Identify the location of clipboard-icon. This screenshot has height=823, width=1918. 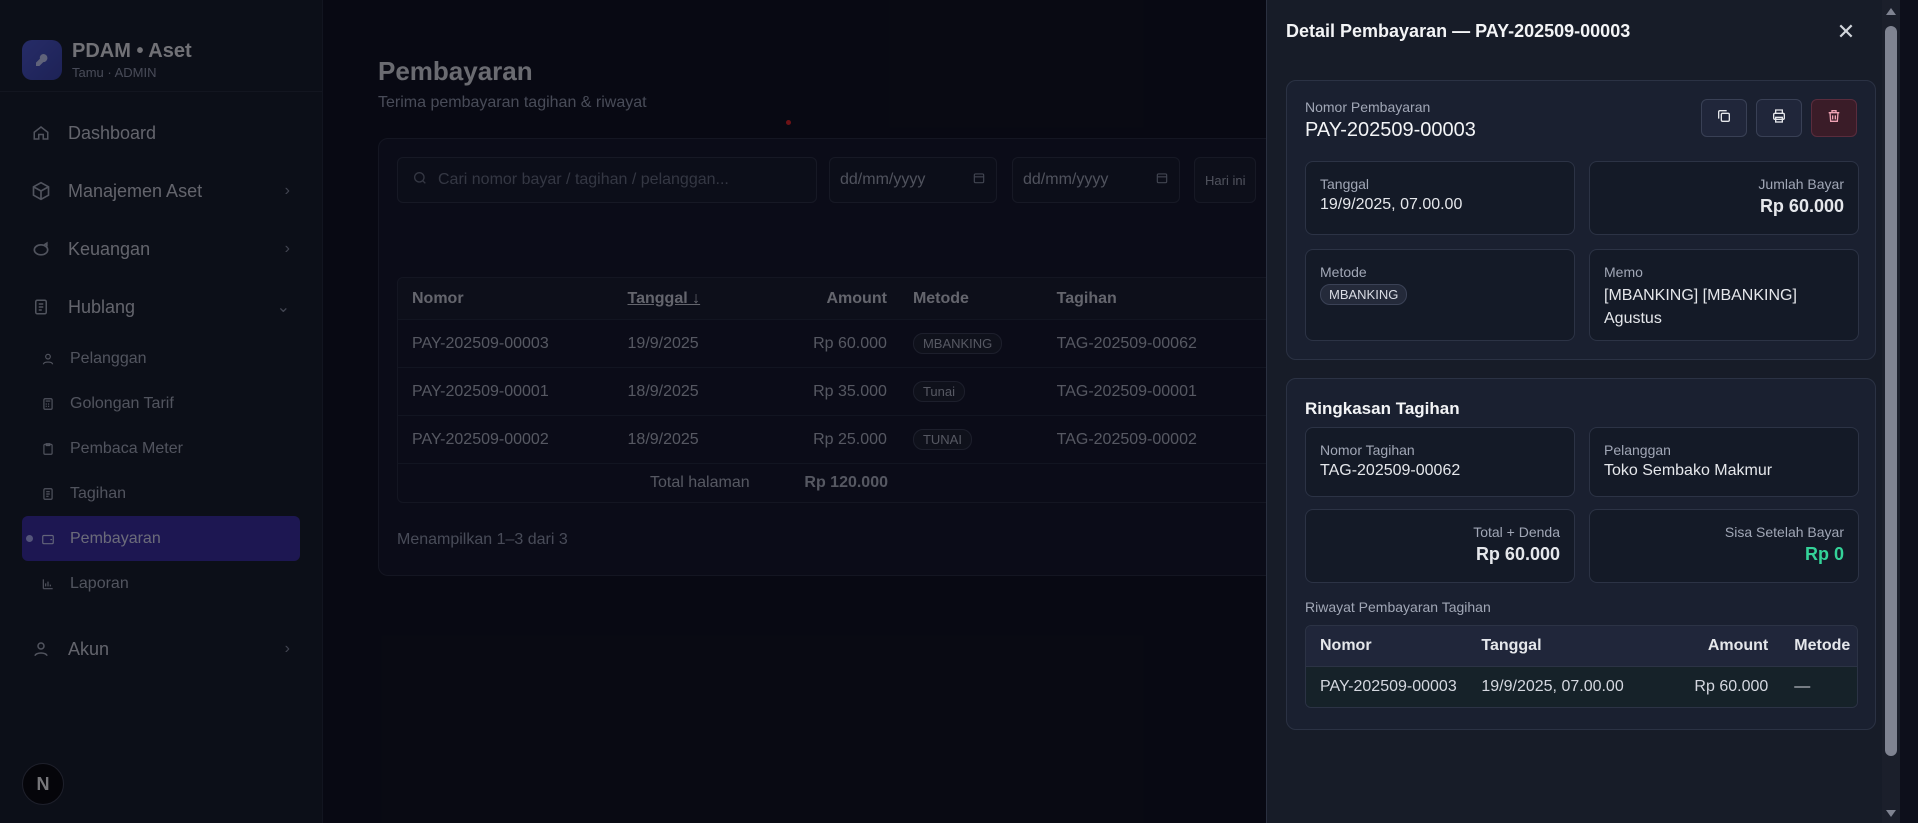
(48, 449).